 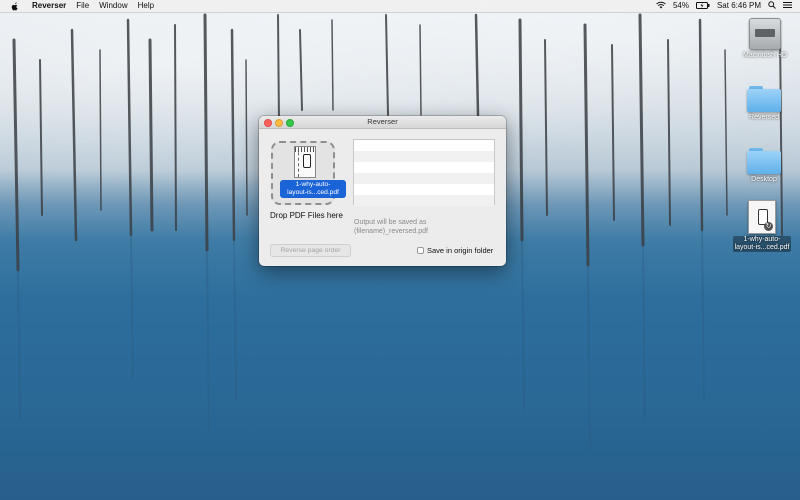 I want to click on menu-file: File, so click(x=82, y=6).